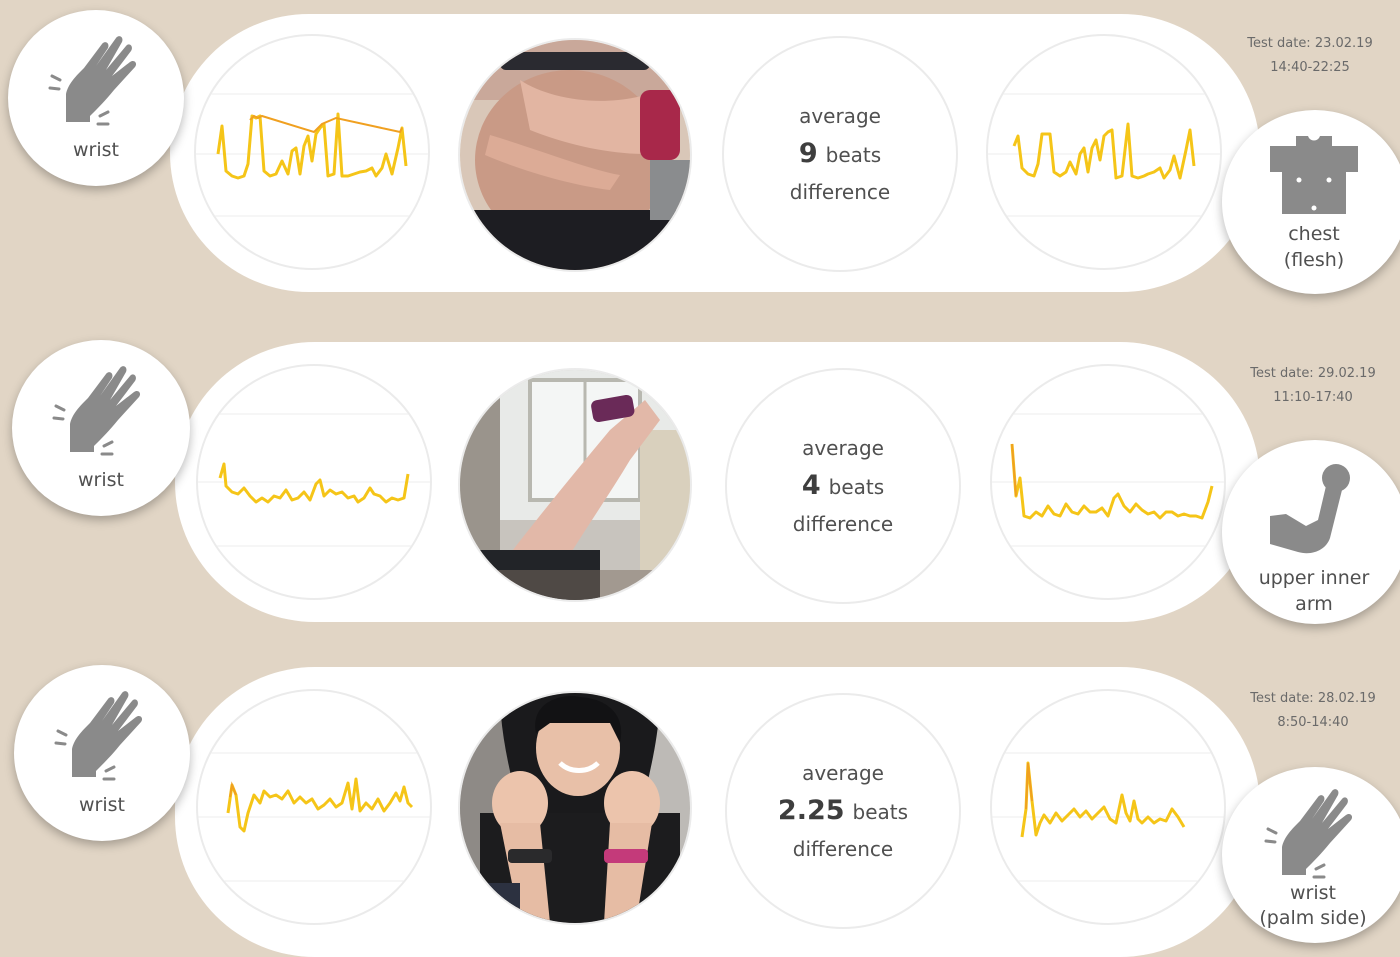  What do you see at coordinates (1310, 56) in the screenshot?
I see `test-date: Test date: 23.02.19 14:40-22:25` at bounding box center [1310, 56].